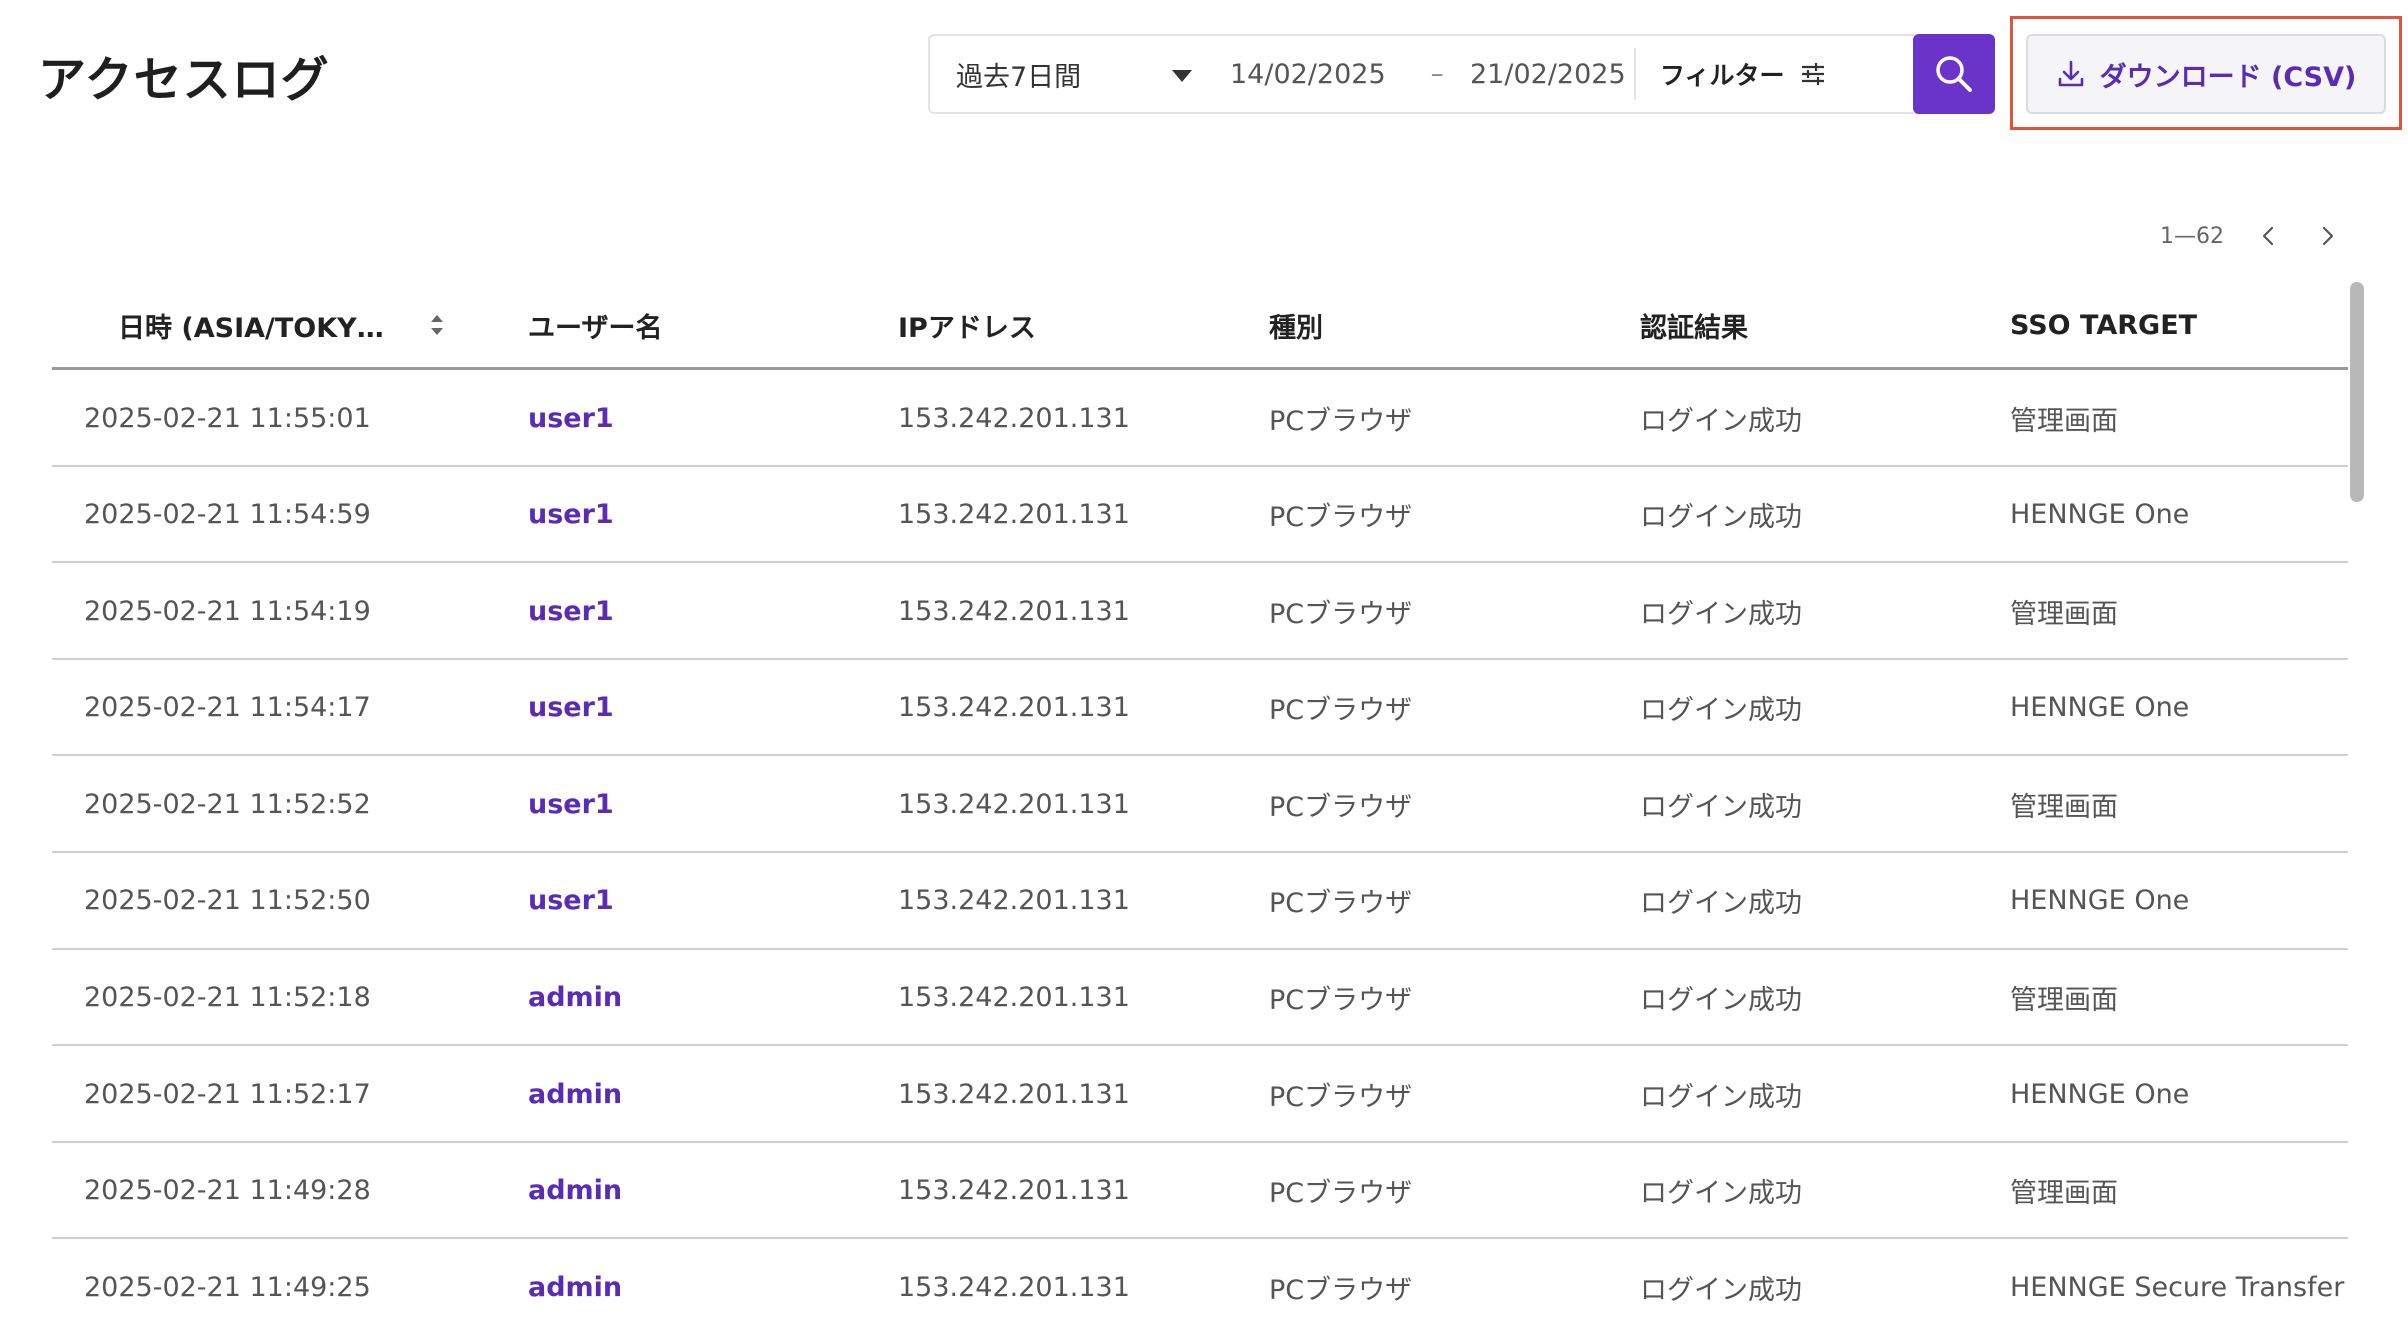 The image size is (2408, 1330). I want to click on period-select-value: 過去7日間, so click(1019, 77).